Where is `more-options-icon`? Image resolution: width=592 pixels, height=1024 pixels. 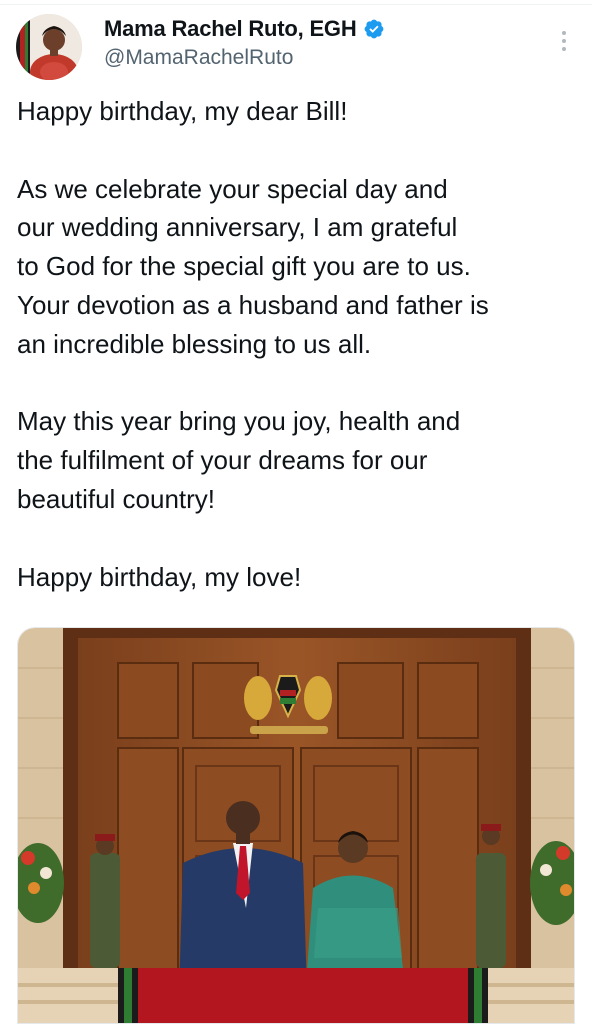 more-options-icon is located at coordinates (564, 41).